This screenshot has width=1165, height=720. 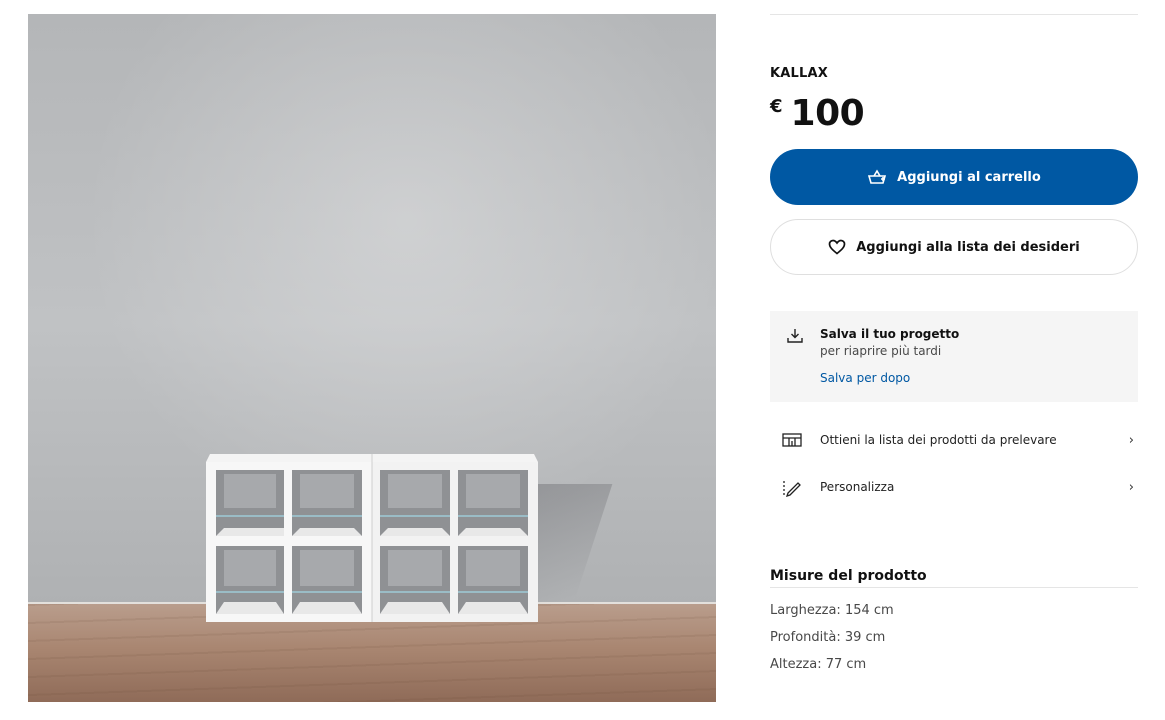 What do you see at coordinates (890, 334) in the screenshot?
I see `save-project-title: Salva il tuo progetto` at bounding box center [890, 334].